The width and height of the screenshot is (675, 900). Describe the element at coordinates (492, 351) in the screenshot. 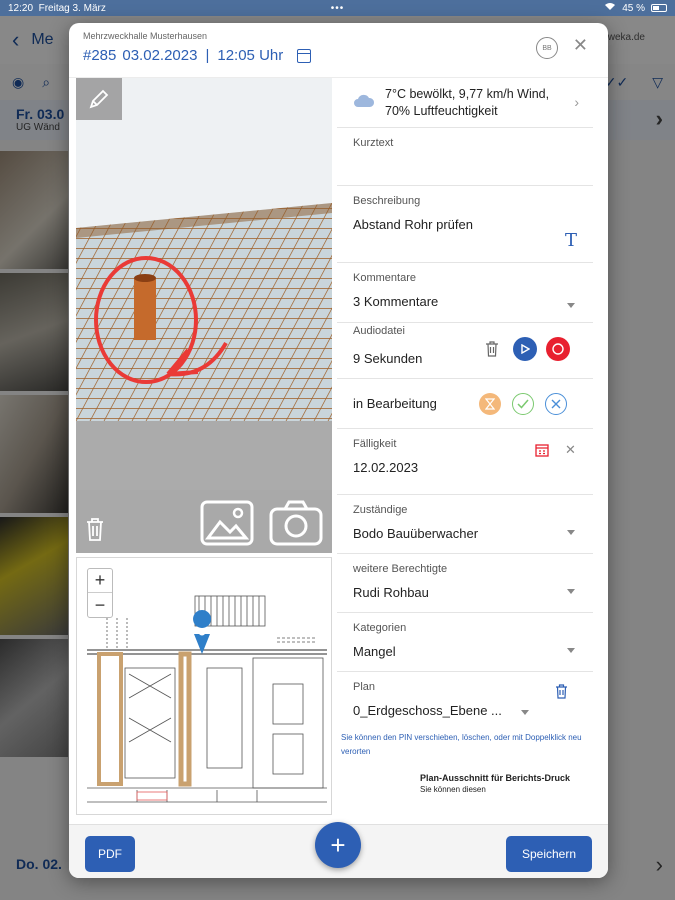

I see `audio-trash-icon` at that location.